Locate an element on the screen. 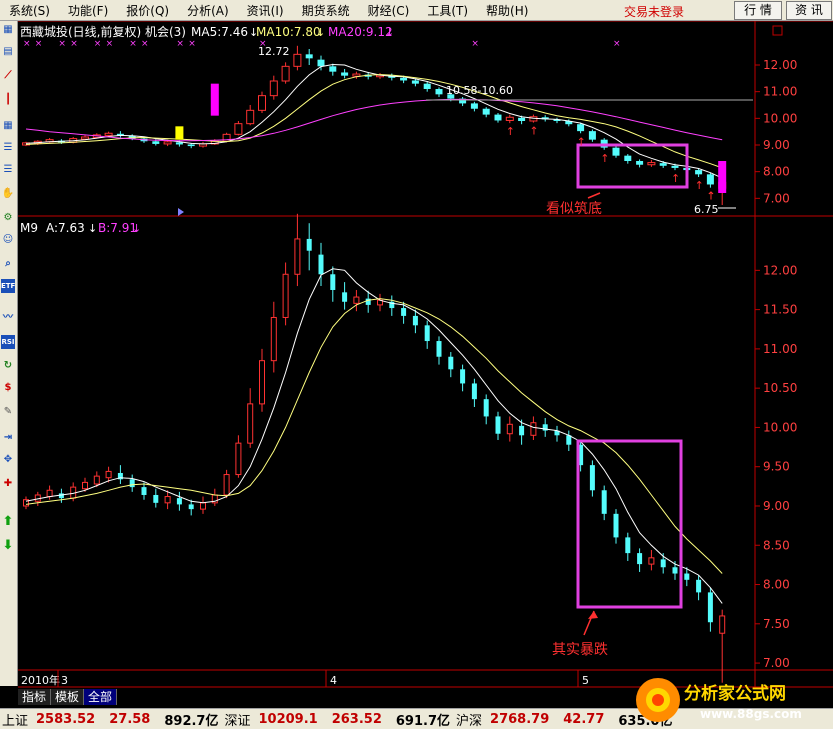  menu-tools: 工具(T) is located at coordinates (447, 10).